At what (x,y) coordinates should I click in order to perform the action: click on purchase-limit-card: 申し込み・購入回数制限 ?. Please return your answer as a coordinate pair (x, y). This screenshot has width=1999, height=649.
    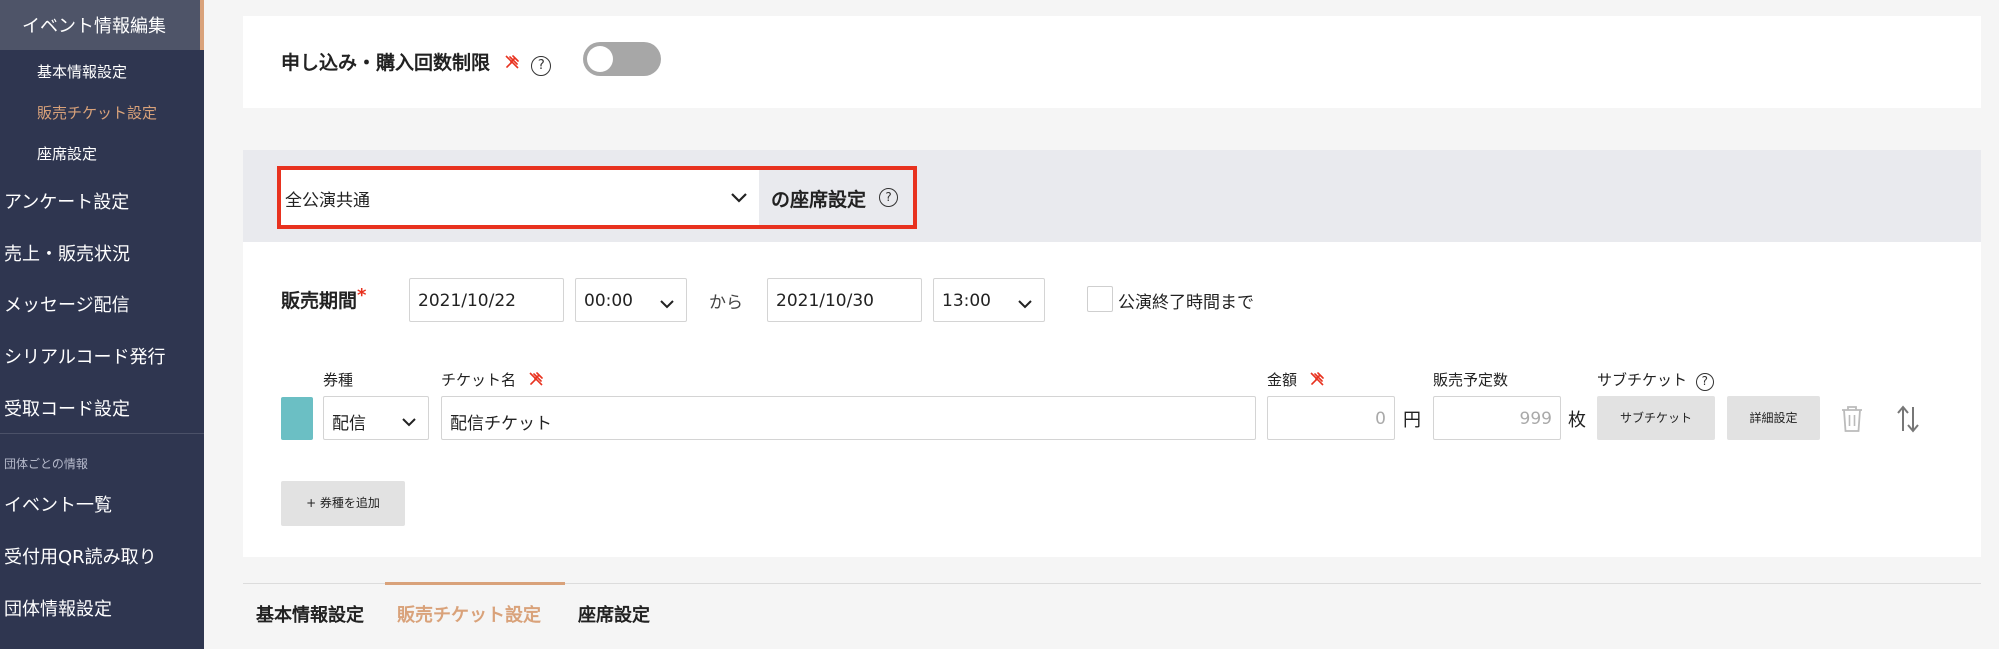
    Looking at the image, I should click on (1112, 62).